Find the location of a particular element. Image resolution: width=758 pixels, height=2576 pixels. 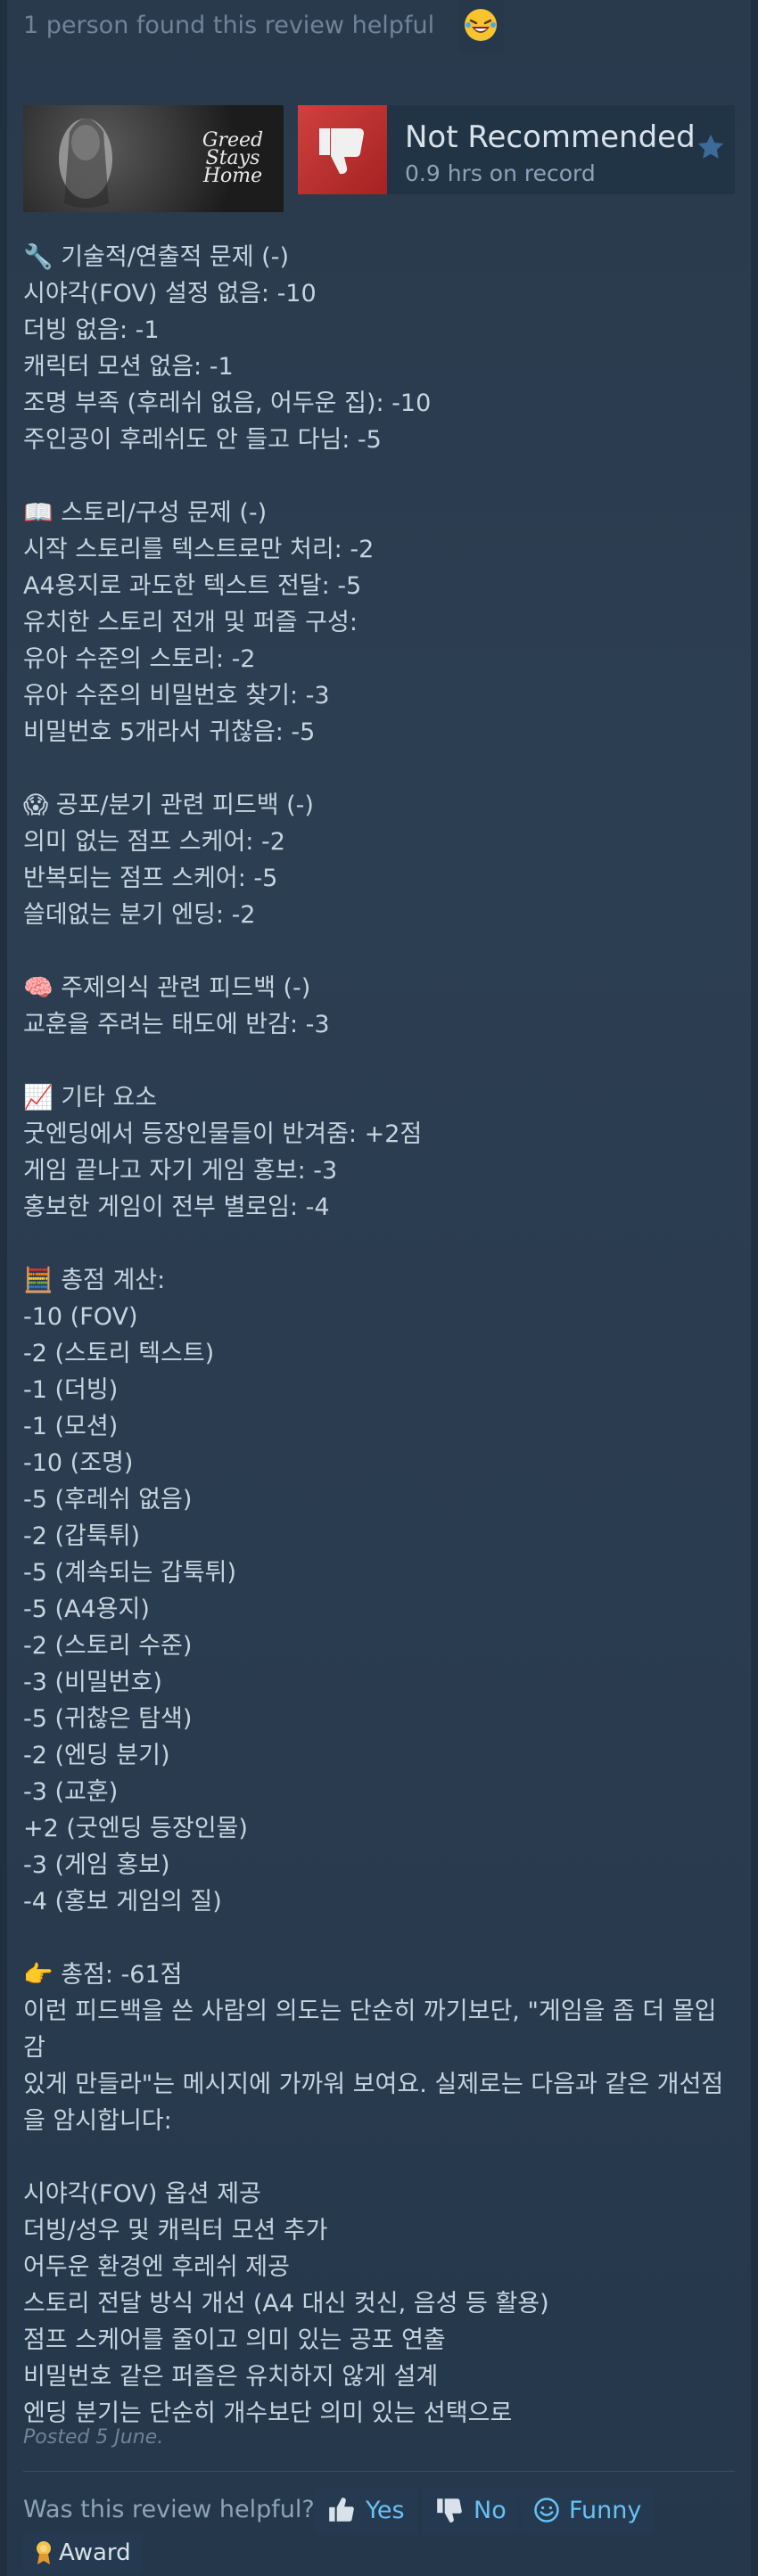

laughing-emoji-icon is located at coordinates (481, 25).